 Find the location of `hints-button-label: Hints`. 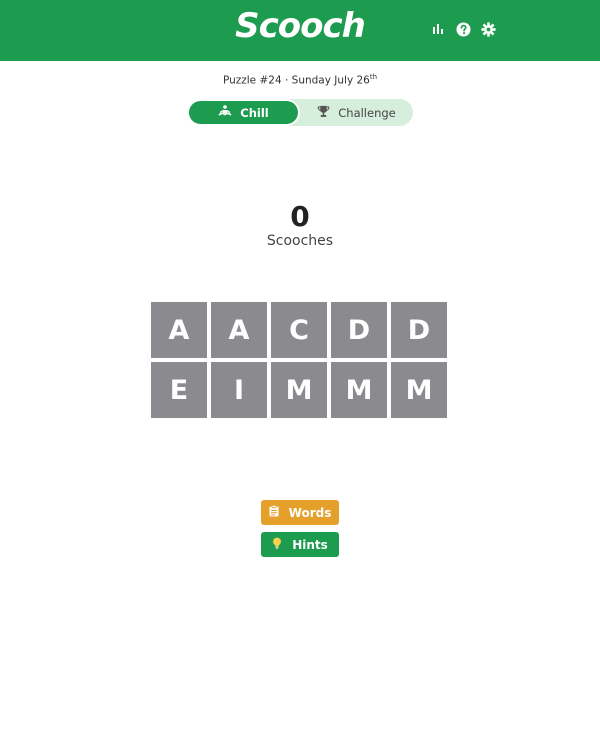

hints-button-label: Hints is located at coordinates (310, 544).